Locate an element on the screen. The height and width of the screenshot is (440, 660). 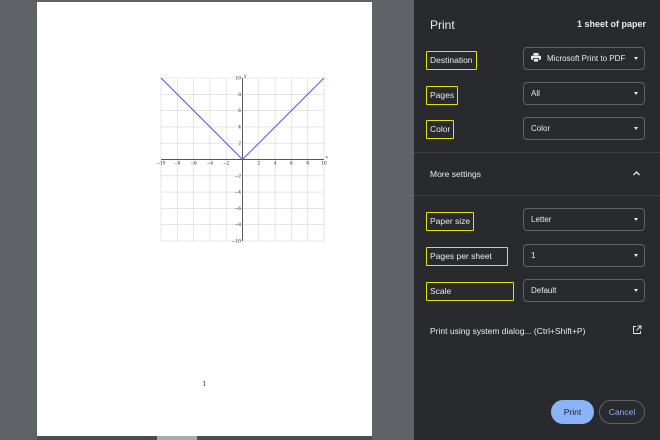
page-number: 1 is located at coordinates (204, 384).